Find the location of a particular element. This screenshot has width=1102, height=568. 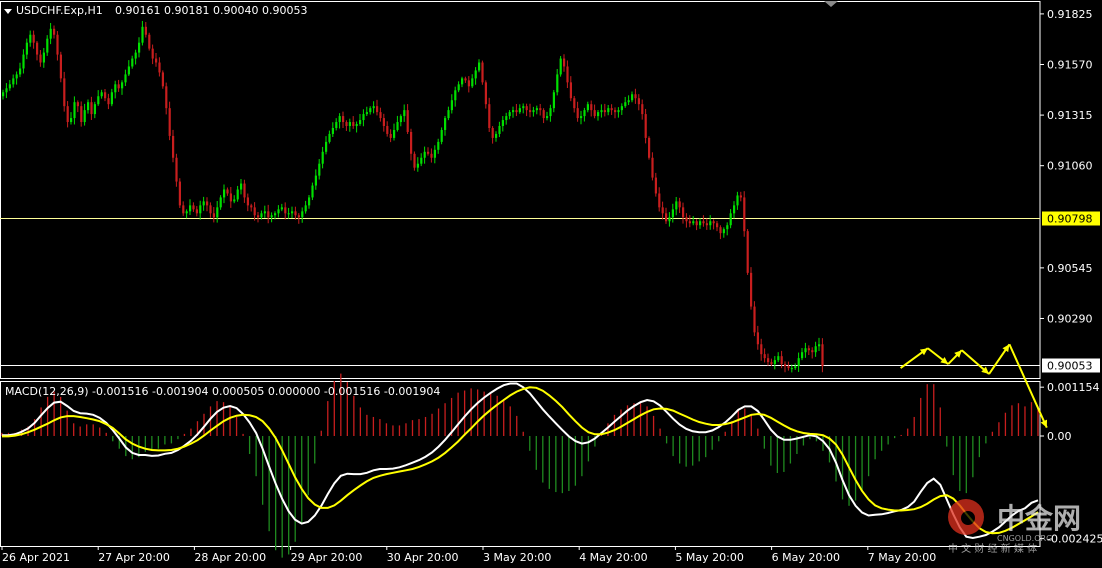

macd-y-tick-label: 0.00 is located at coordinates (1059, 436).